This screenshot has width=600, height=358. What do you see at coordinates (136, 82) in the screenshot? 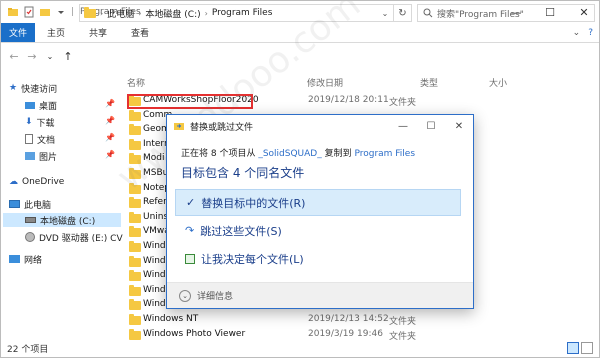
I see `column-name: 名称` at bounding box center [136, 82].